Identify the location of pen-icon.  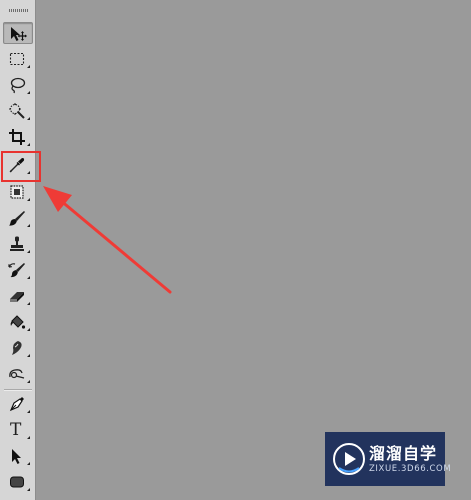
(16, 404).